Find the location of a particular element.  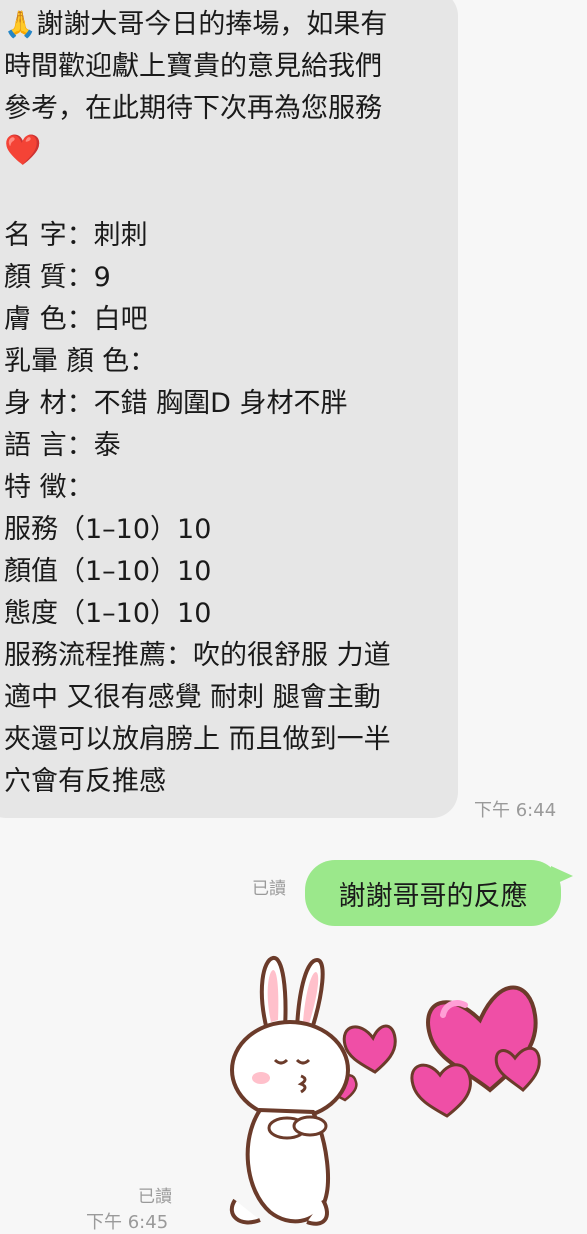

message-line: 身 材：不錯 胸圍D 身材不胖 is located at coordinates (176, 403).